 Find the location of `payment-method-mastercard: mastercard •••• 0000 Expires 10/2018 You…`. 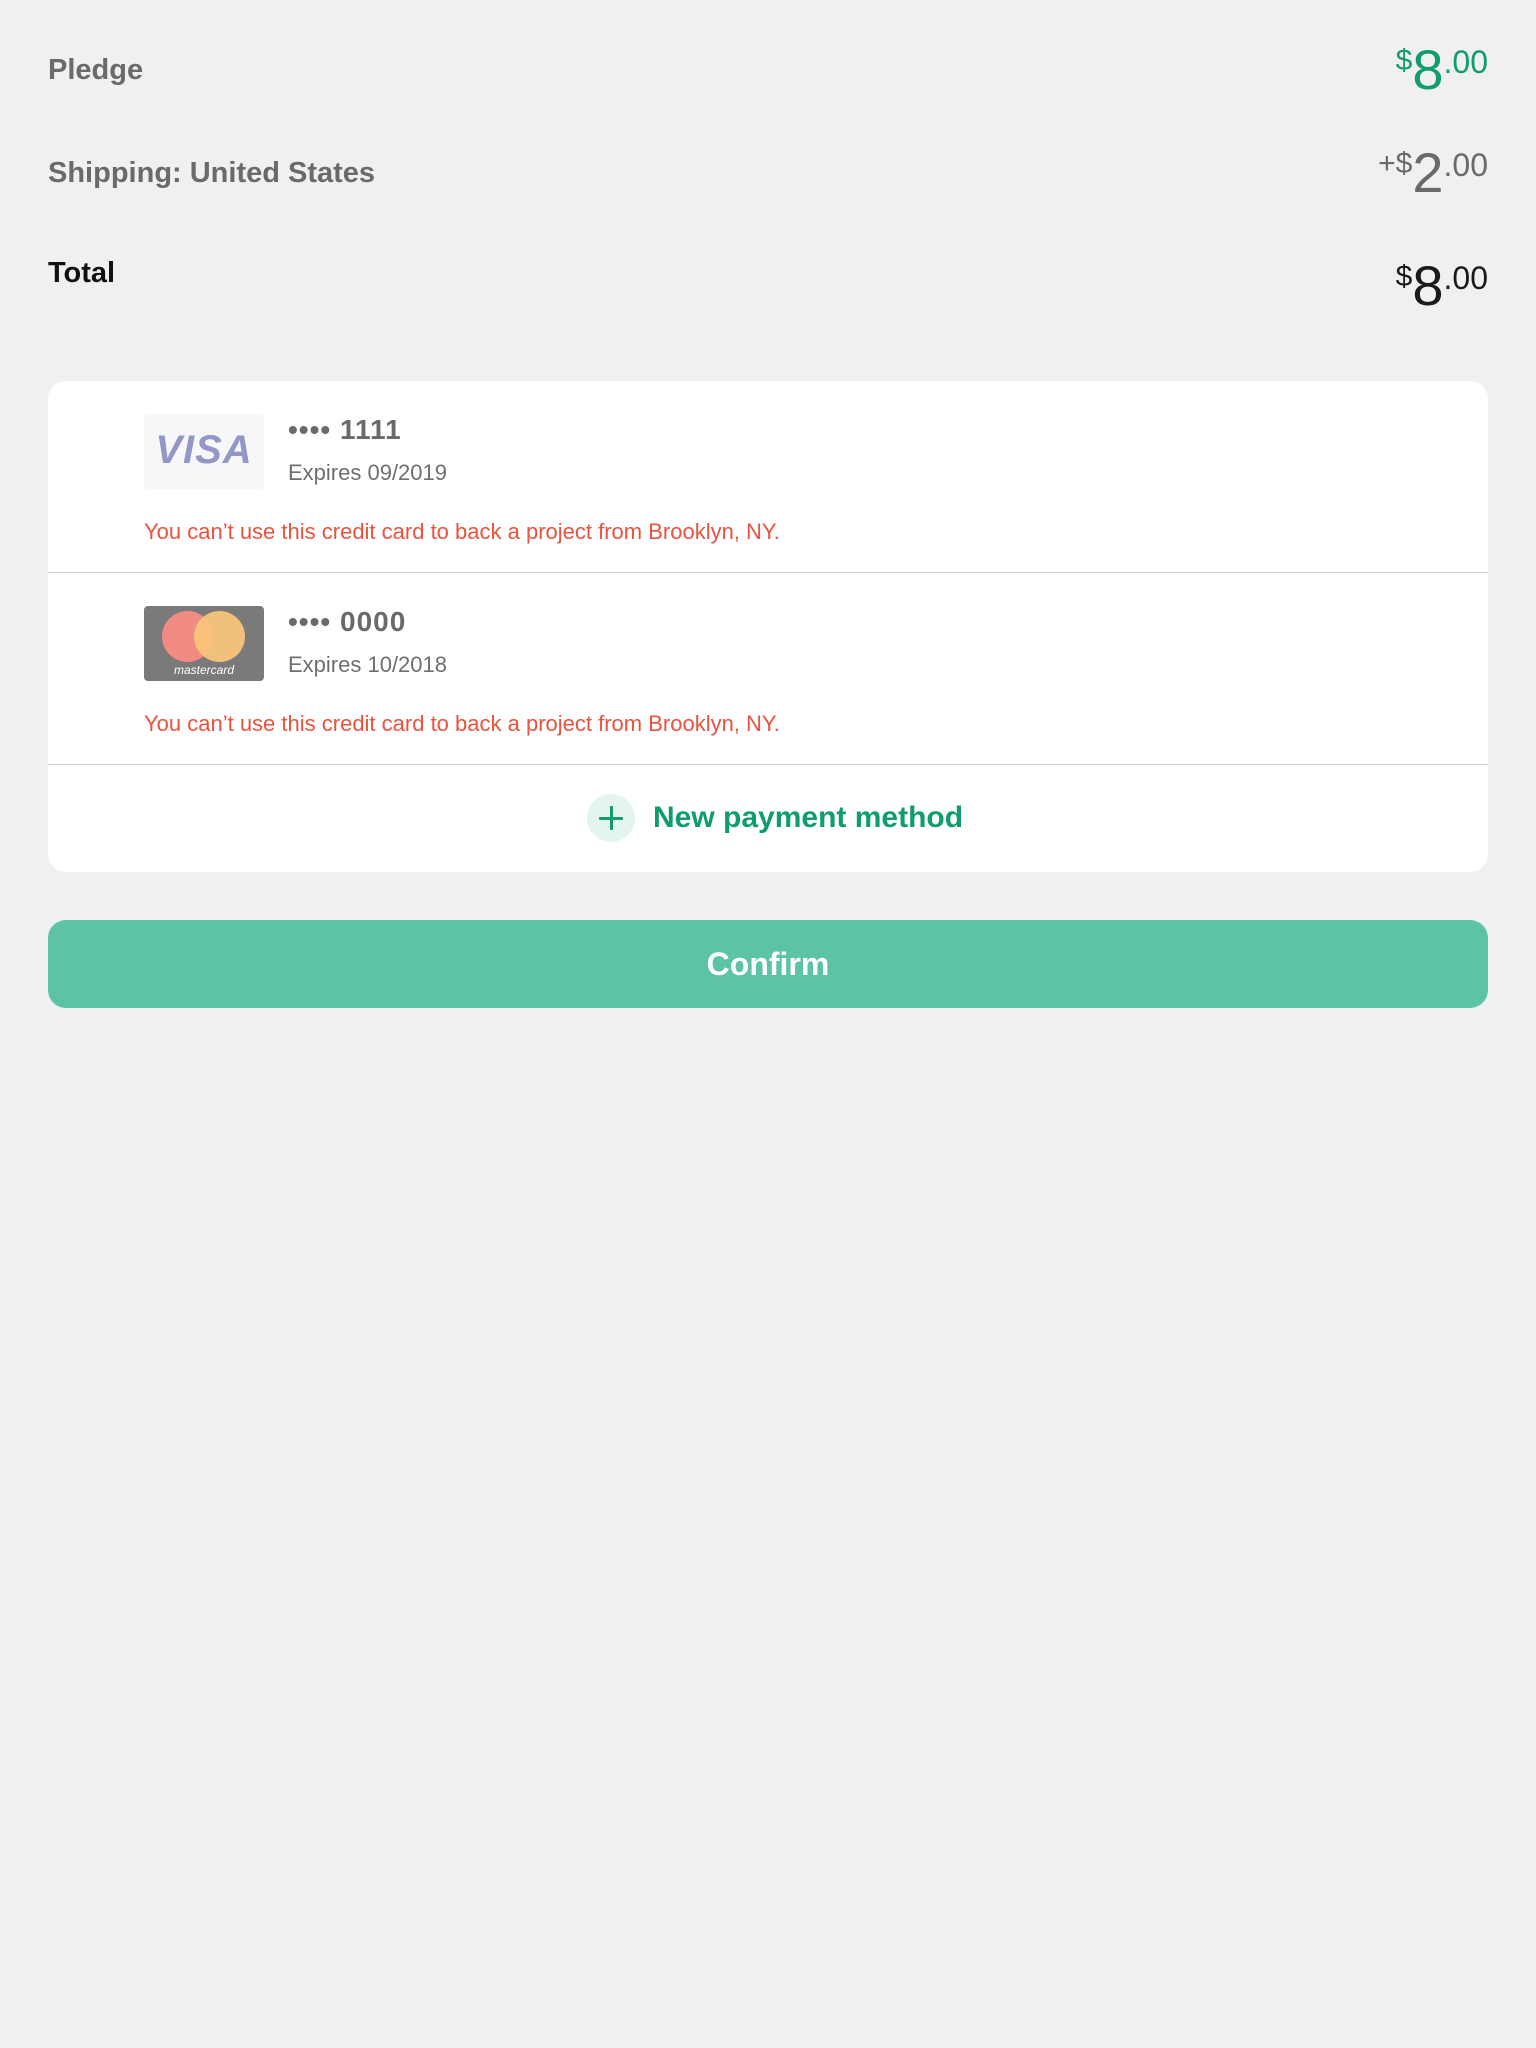

payment-method-mastercard: mastercard •••• 0000 Expires 10/2018 You… is located at coordinates (768, 669).